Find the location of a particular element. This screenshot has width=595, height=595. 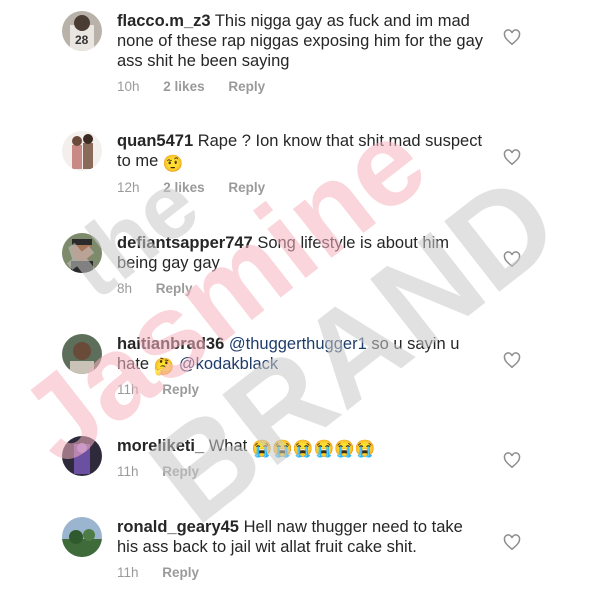

comment-username: flacco.m_z3 is located at coordinates (164, 21).